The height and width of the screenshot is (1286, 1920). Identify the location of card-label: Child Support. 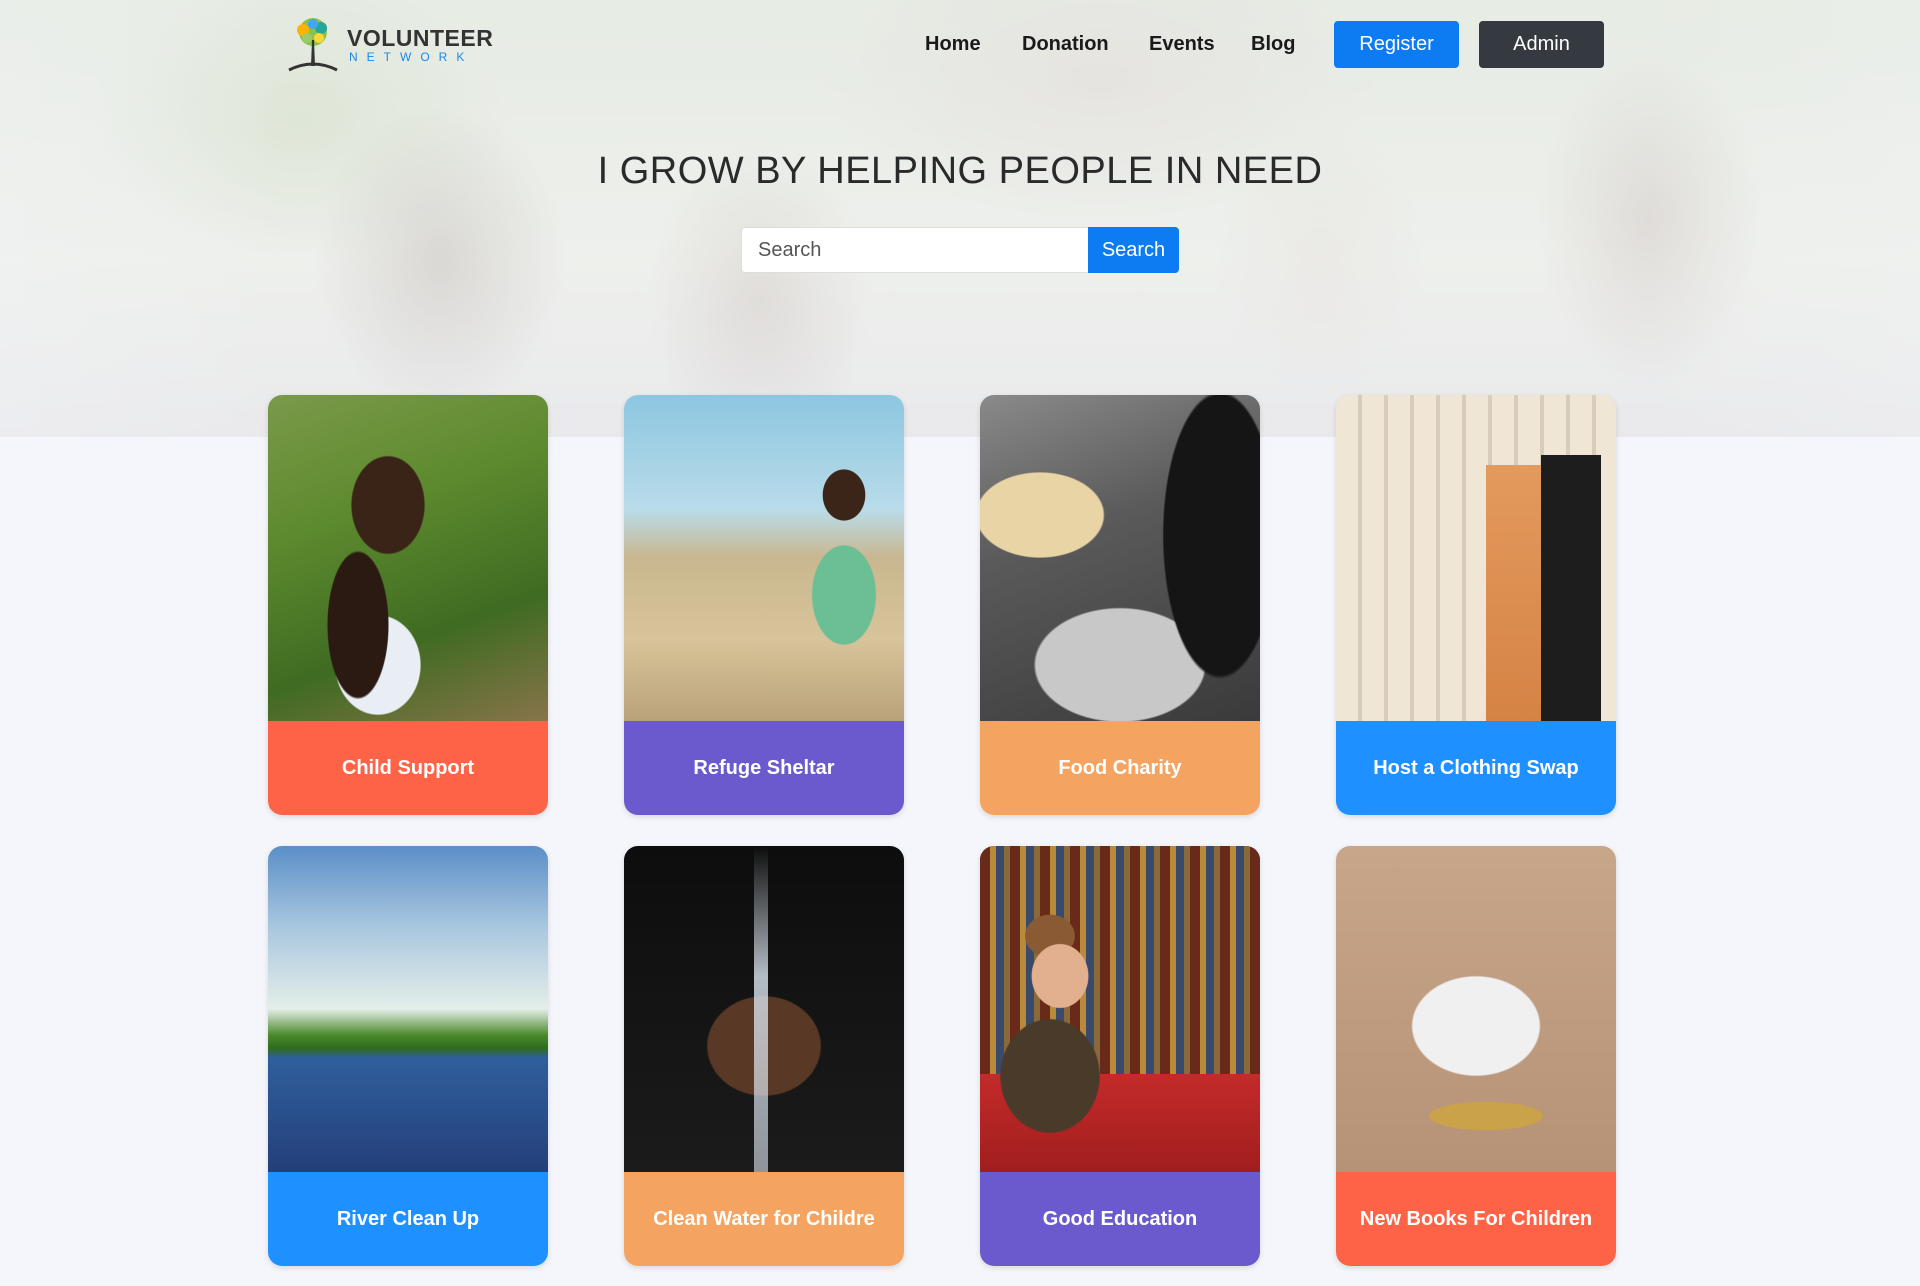
(408, 768).